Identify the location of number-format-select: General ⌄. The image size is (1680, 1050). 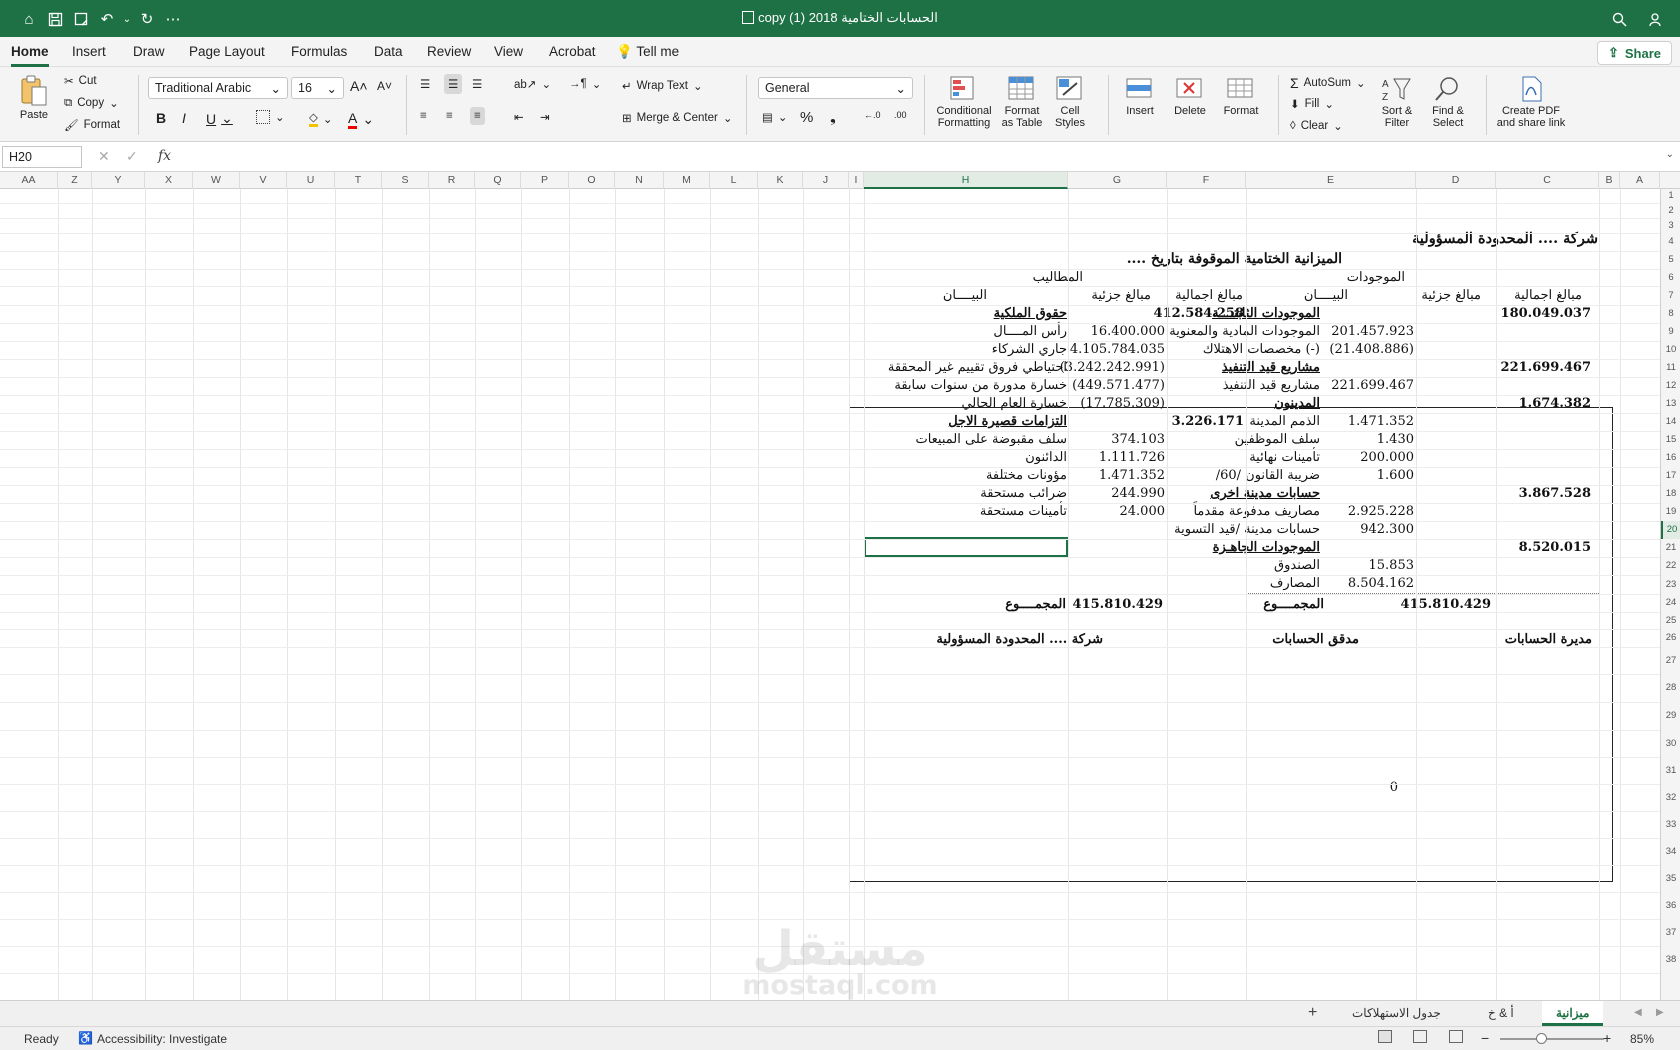
(835, 88).